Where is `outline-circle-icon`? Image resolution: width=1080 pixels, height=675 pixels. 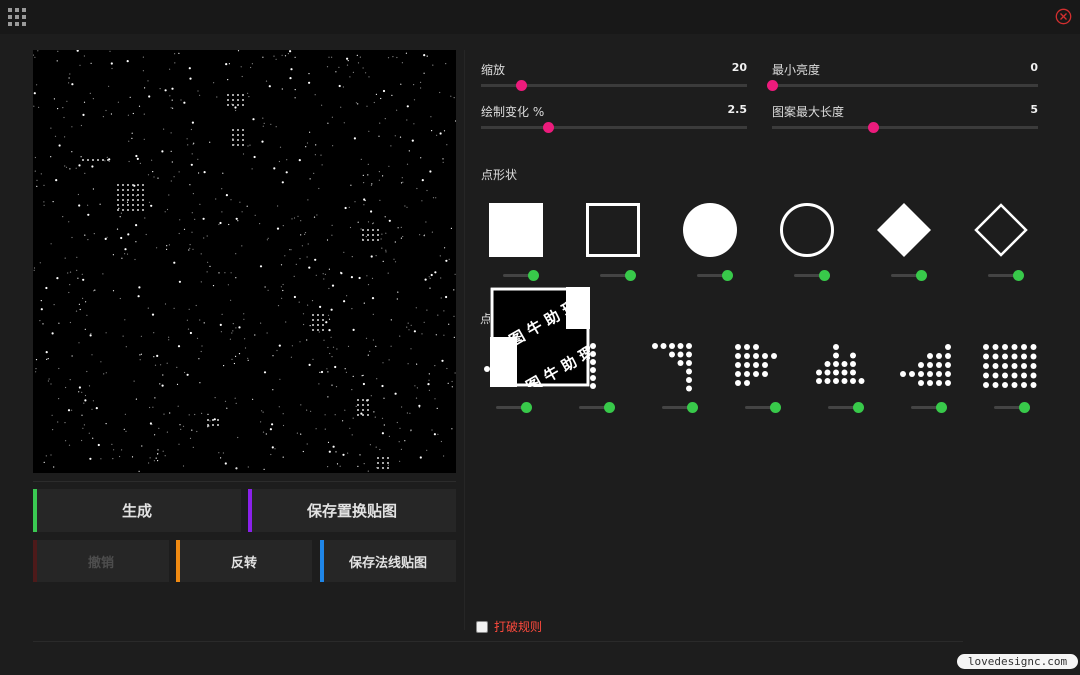
outline-circle-icon is located at coordinates (807, 230).